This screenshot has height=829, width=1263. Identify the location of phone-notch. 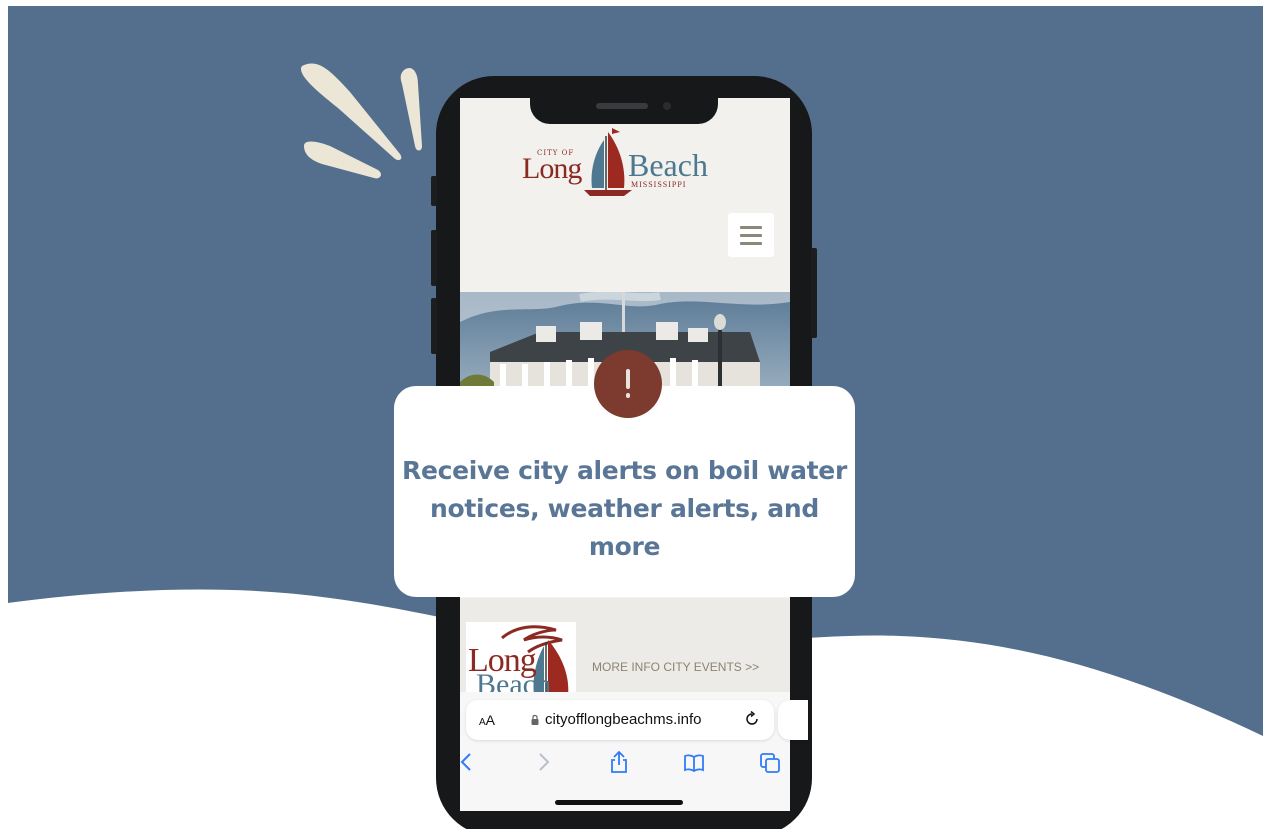
(624, 111).